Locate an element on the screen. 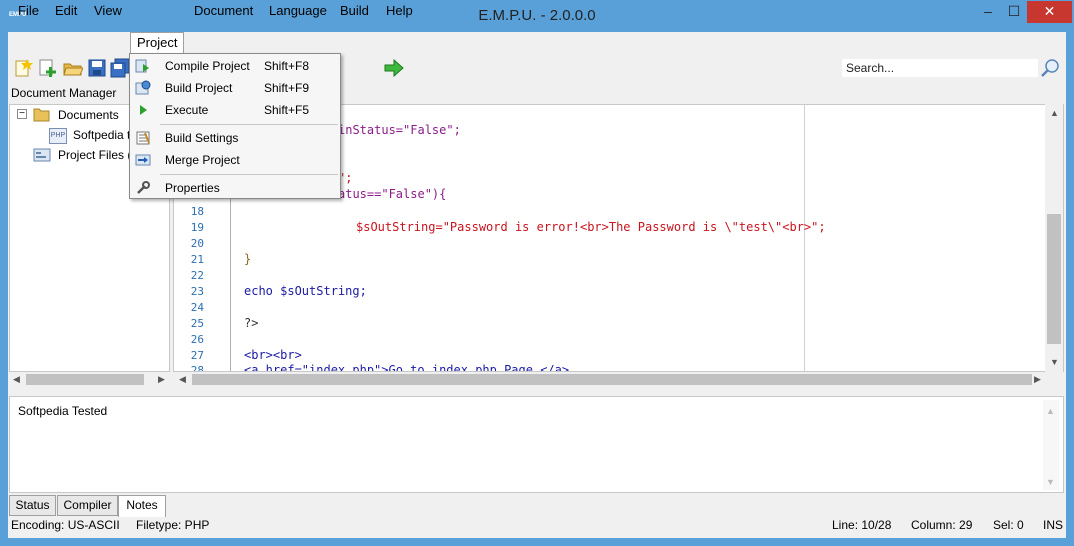 The image size is (1074, 546). open-folder-icon is located at coordinates (73, 68).